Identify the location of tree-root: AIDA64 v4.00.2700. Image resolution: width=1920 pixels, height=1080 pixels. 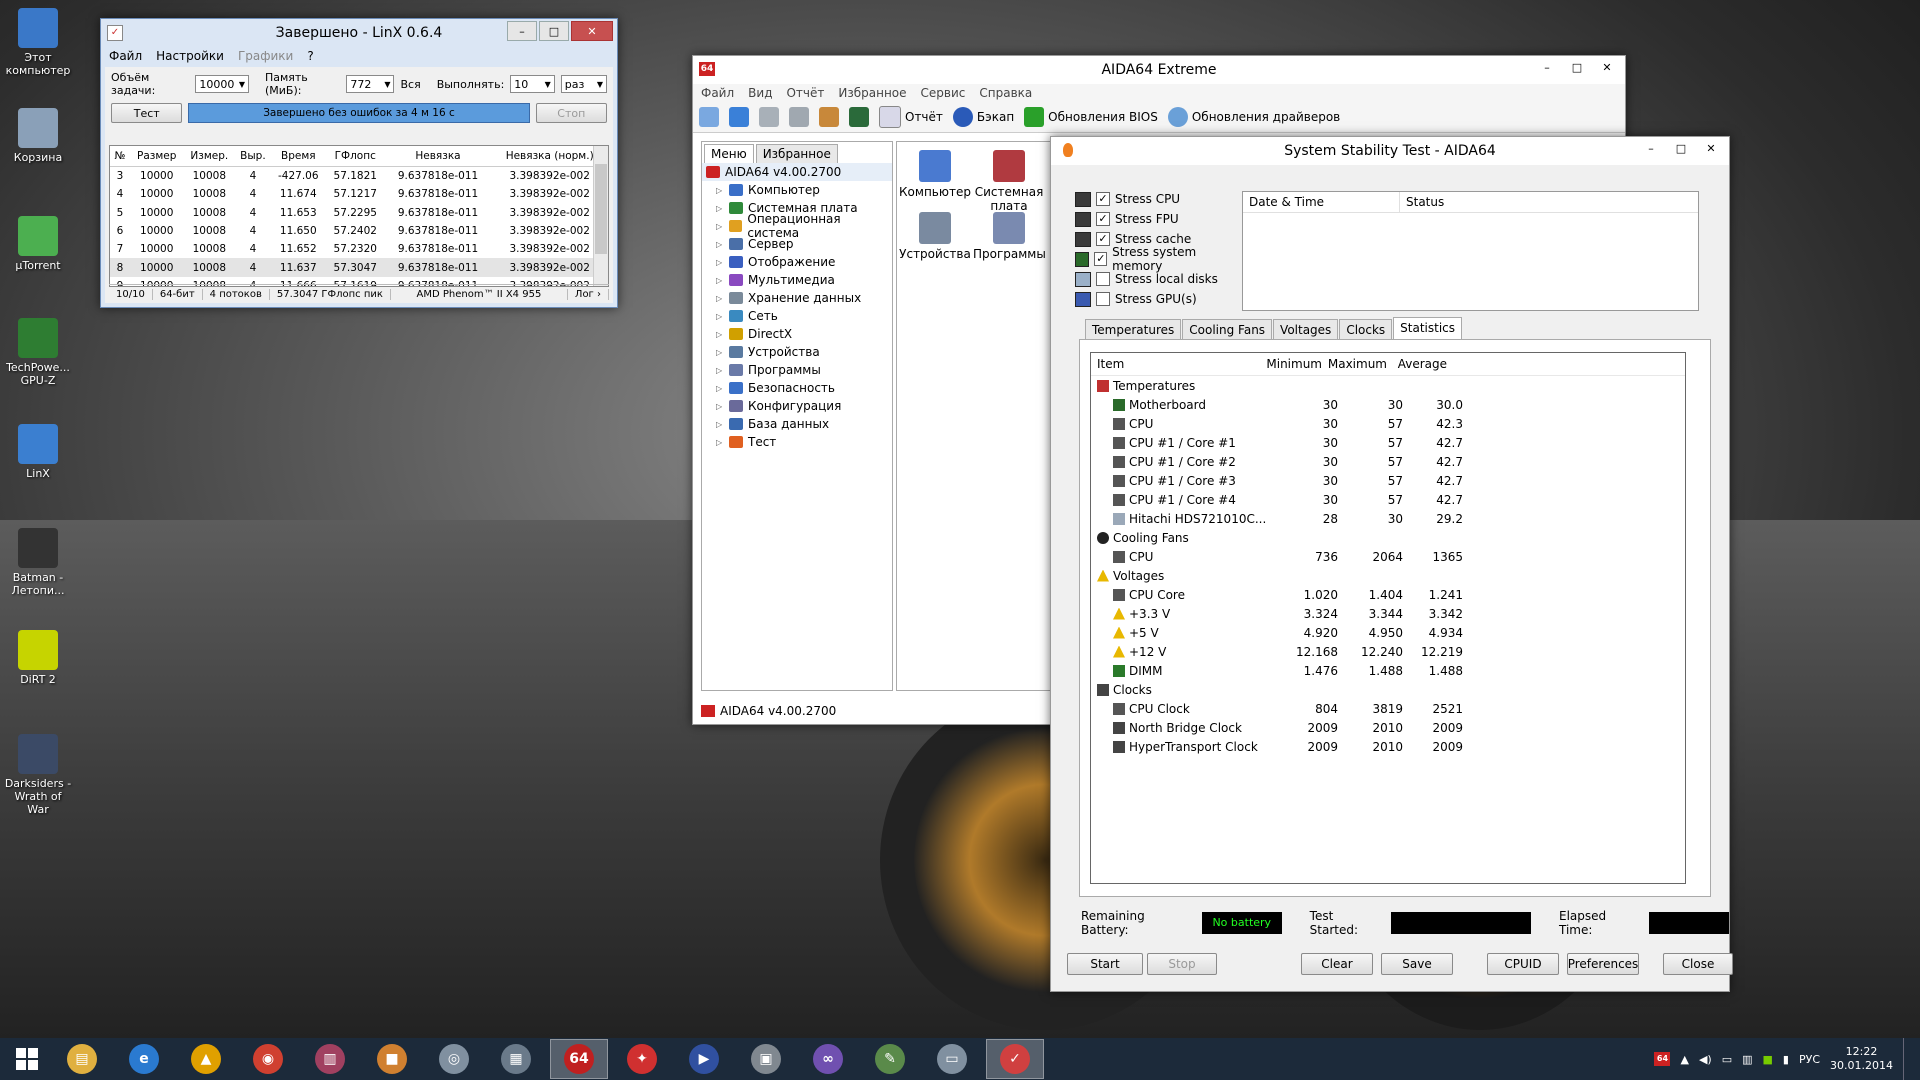
(797, 172).